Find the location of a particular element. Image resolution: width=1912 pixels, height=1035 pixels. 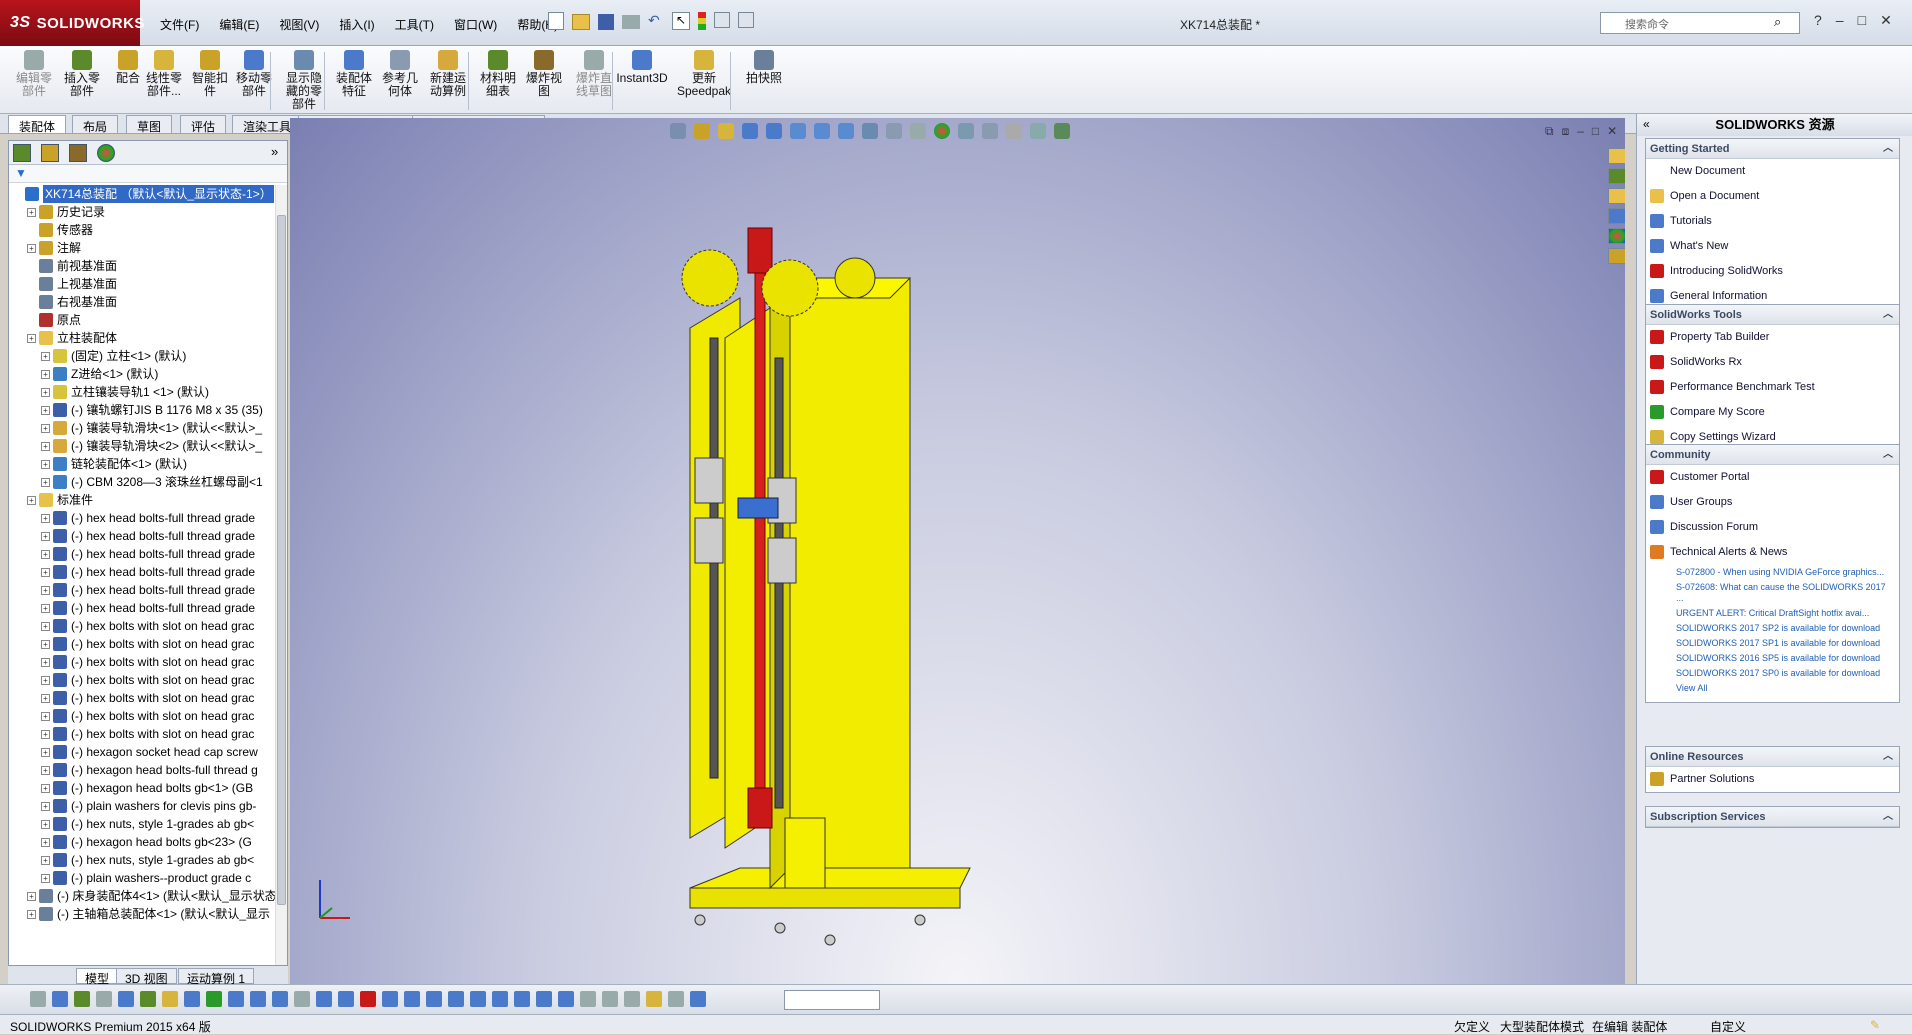

display-manager-tab-icon is located at coordinates (106, 153).